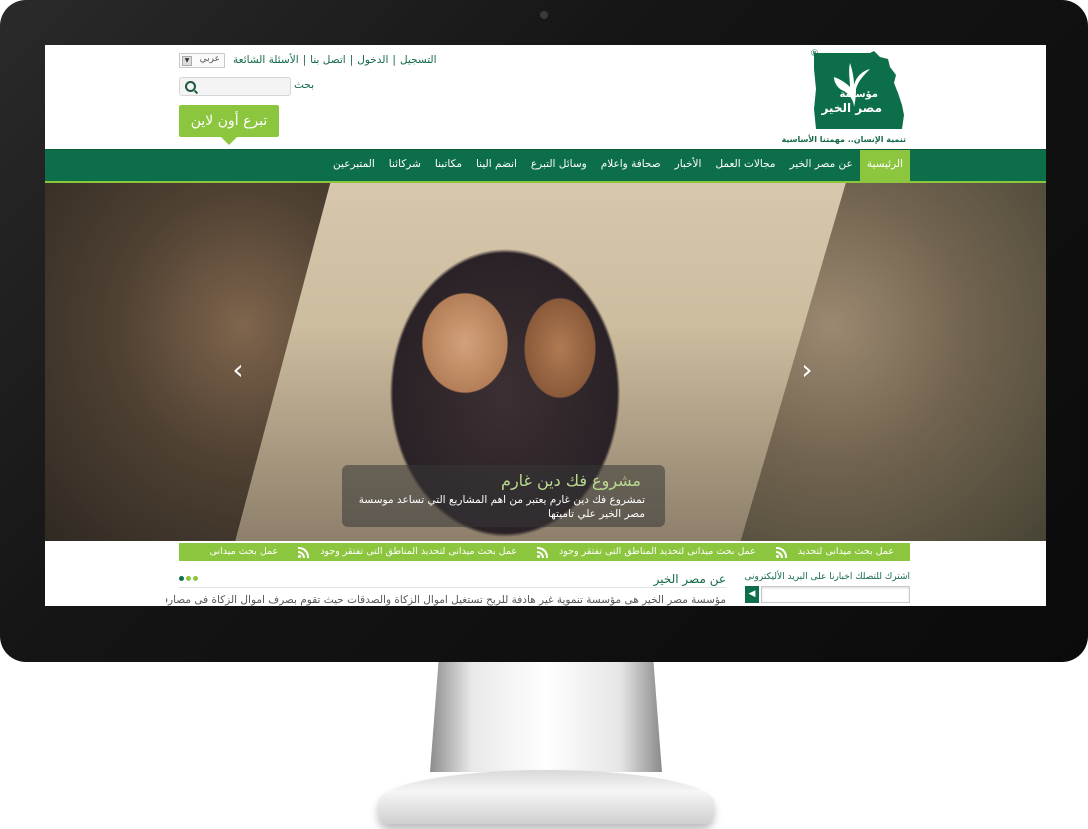 The width and height of the screenshot is (1088, 829). Describe the element at coordinates (858, 94) in the screenshot. I see `logo-word-primary: مؤسسة` at that location.